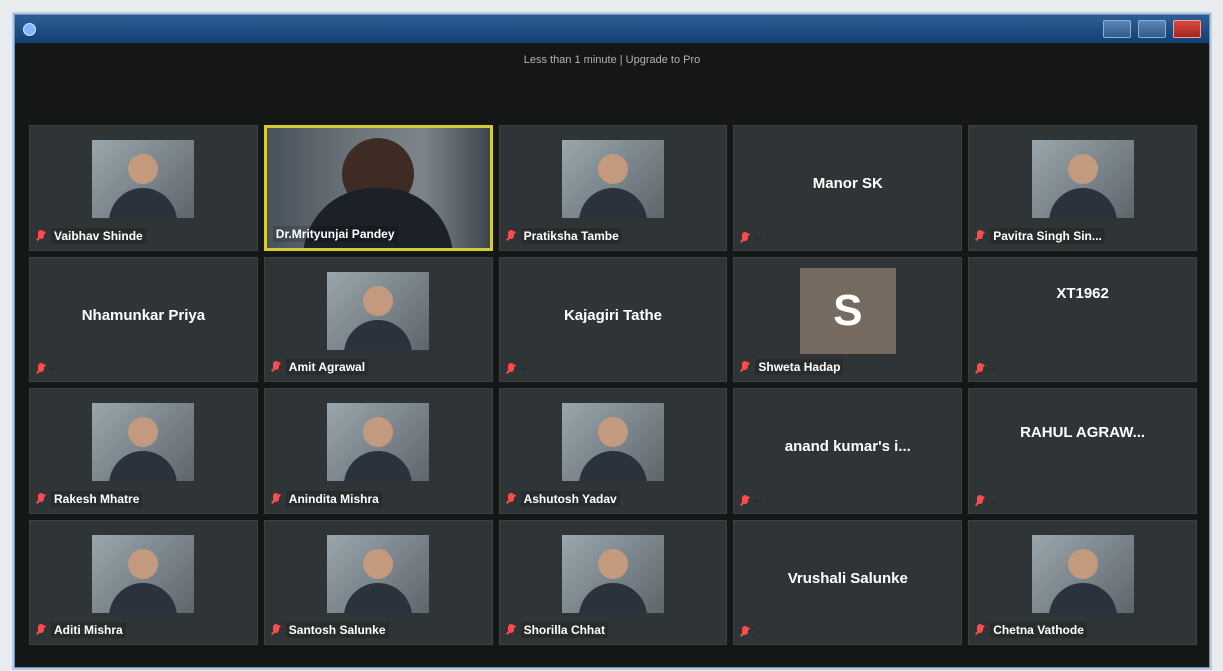 This screenshot has width=1223, height=671. What do you see at coordinates (570, 498) in the screenshot?
I see `participant-name: Ashutosh Yadav` at bounding box center [570, 498].